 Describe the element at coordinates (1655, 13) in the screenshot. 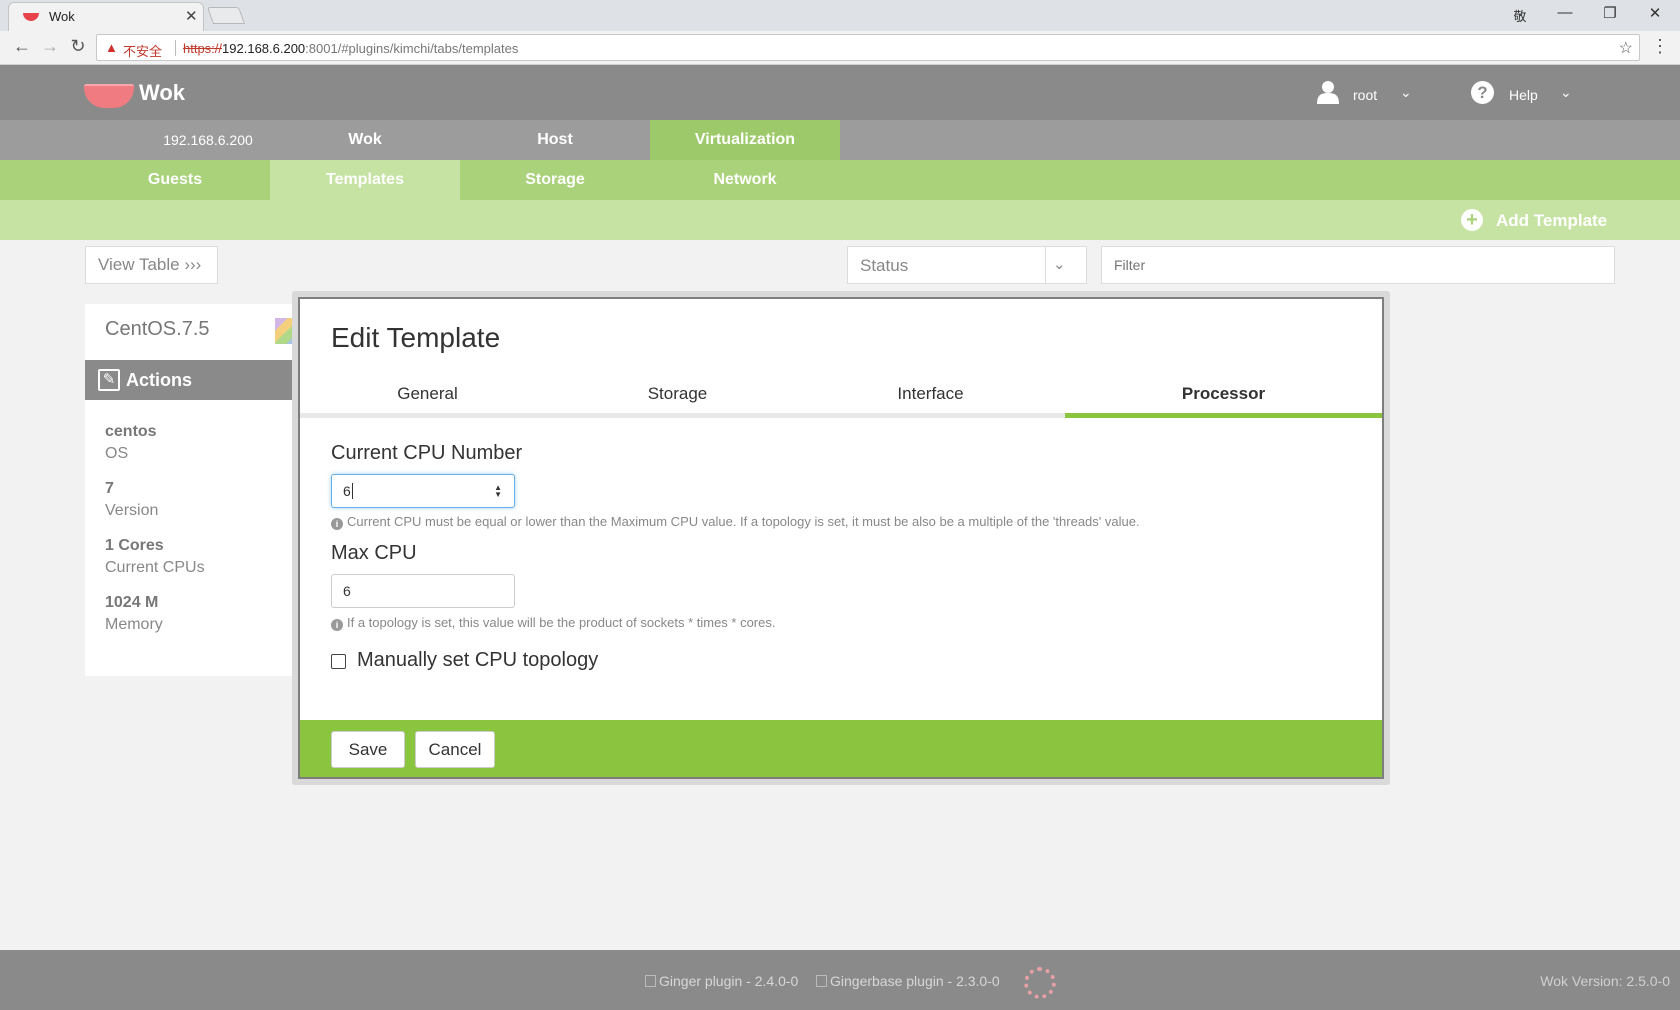

I see `window-close-icon: ✕` at that location.